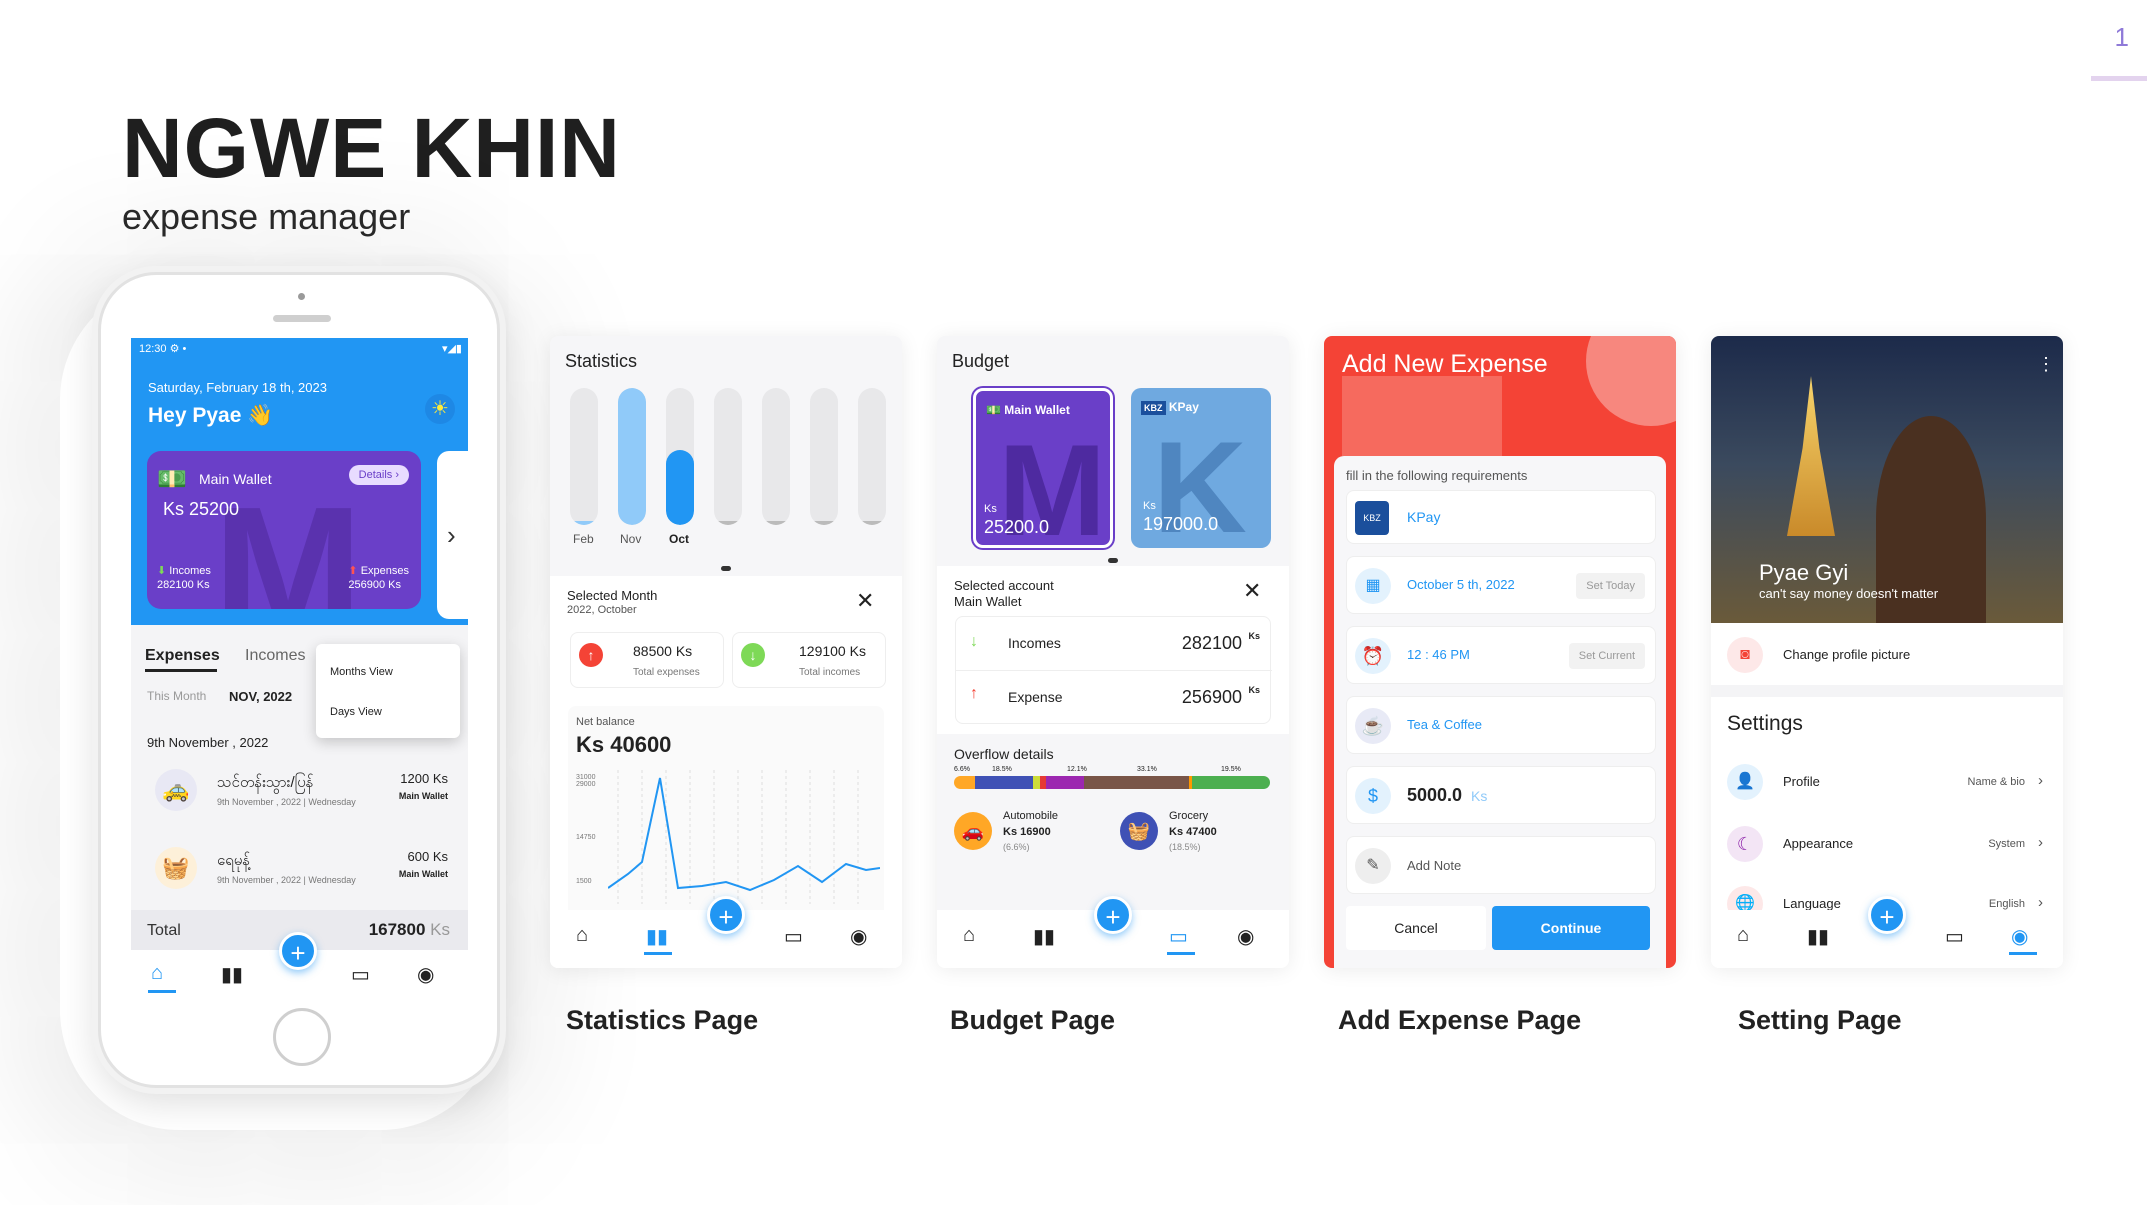 The width and height of the screenshot is (2147, 1205). What do you see at coordinates (1416, 928) in the screenshot?
I see `cancel-button: Cancel` at bounding box center [1416, 928].